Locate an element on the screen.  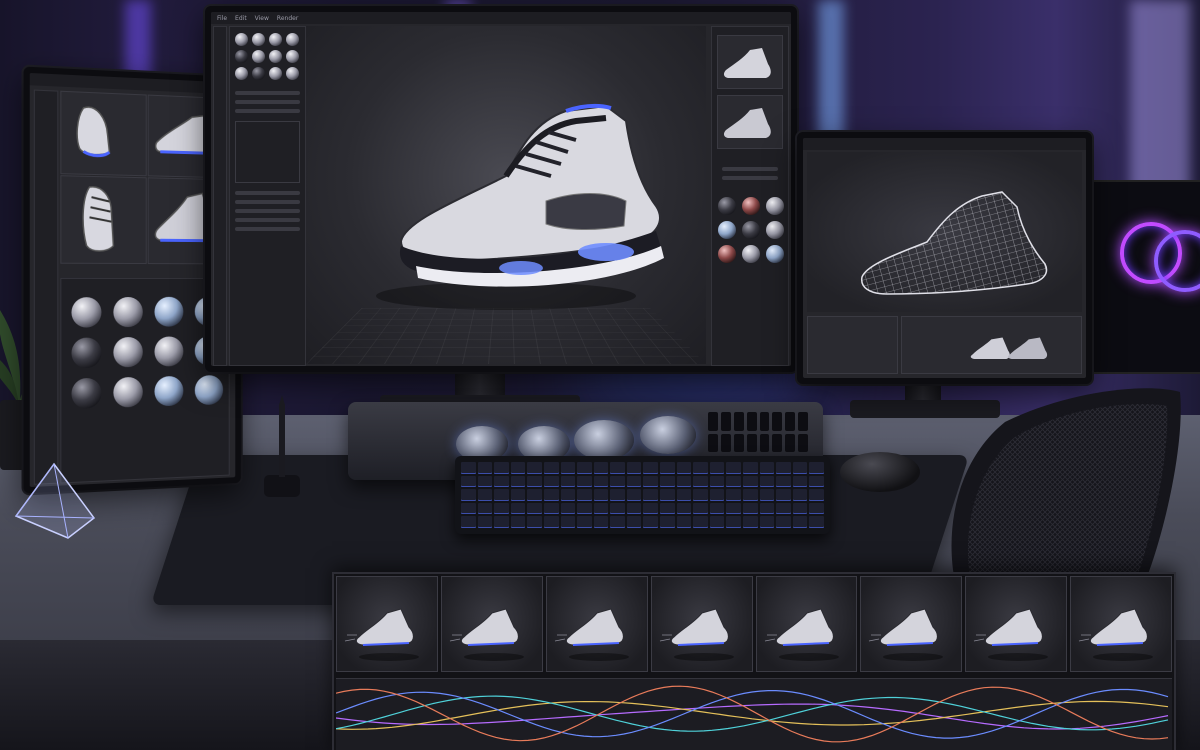
menu-item: Render is located at coordinates (287, 18).